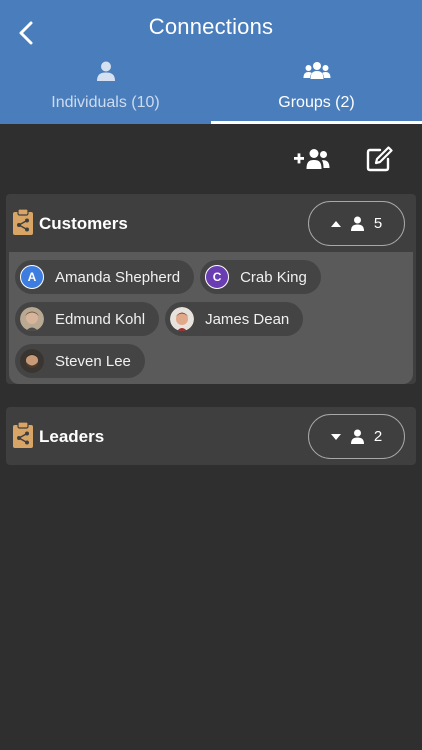 The height and width of the screenshot is (750, 422). Describe the element at coordinates (211, 26) in the screenshot. I see `page-title: Connections` at that location.